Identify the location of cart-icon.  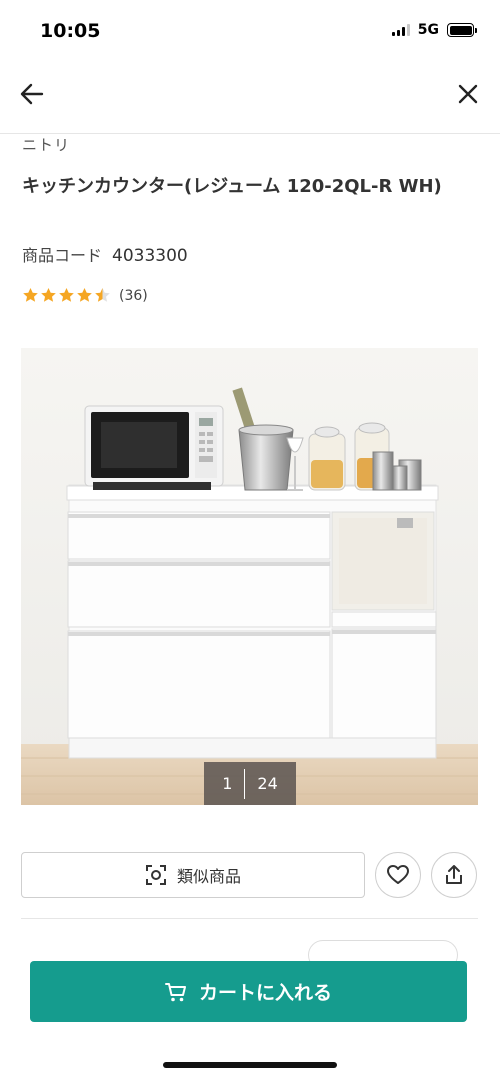
(175, 991).